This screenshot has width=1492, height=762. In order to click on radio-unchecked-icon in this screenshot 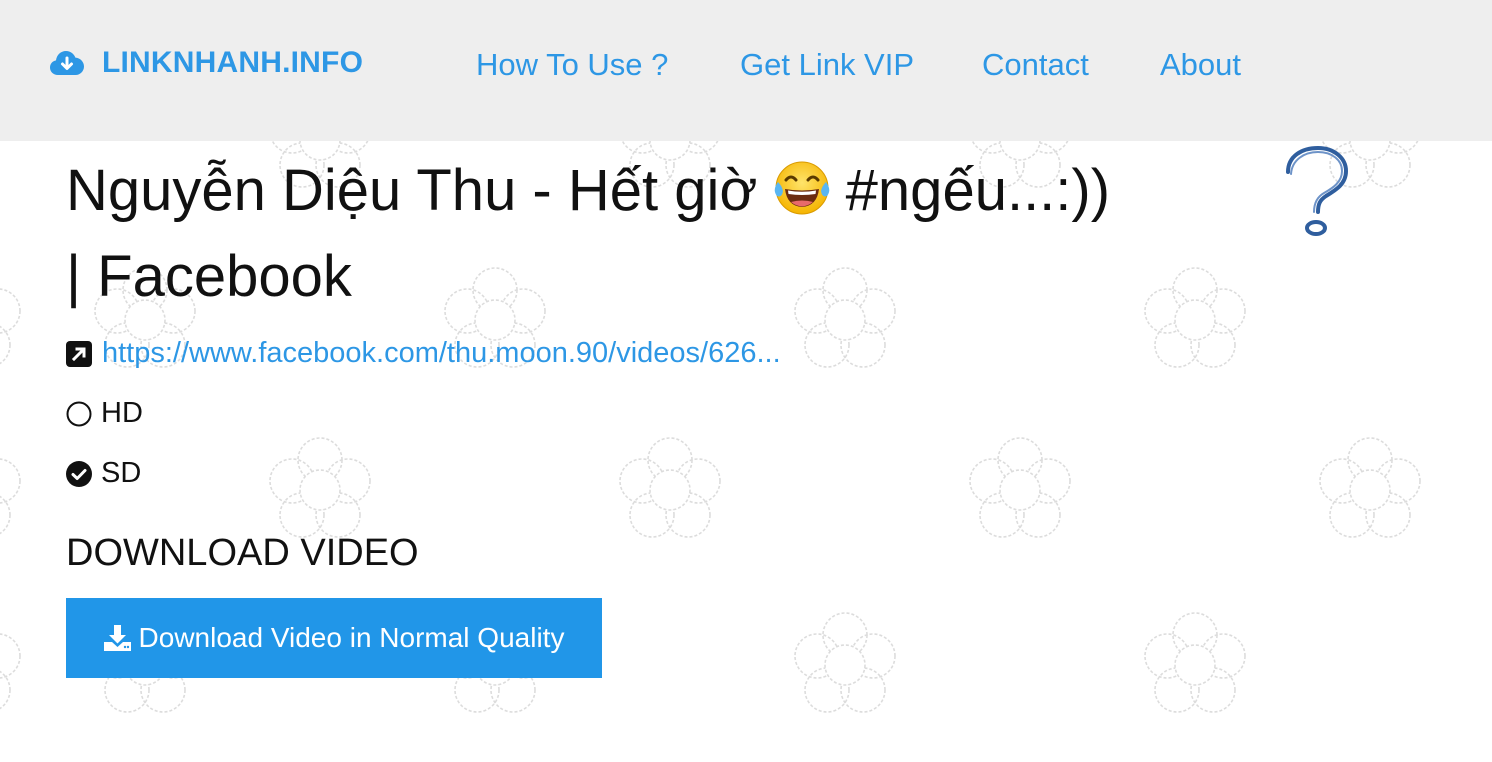, I will do `click(79, 413)`.